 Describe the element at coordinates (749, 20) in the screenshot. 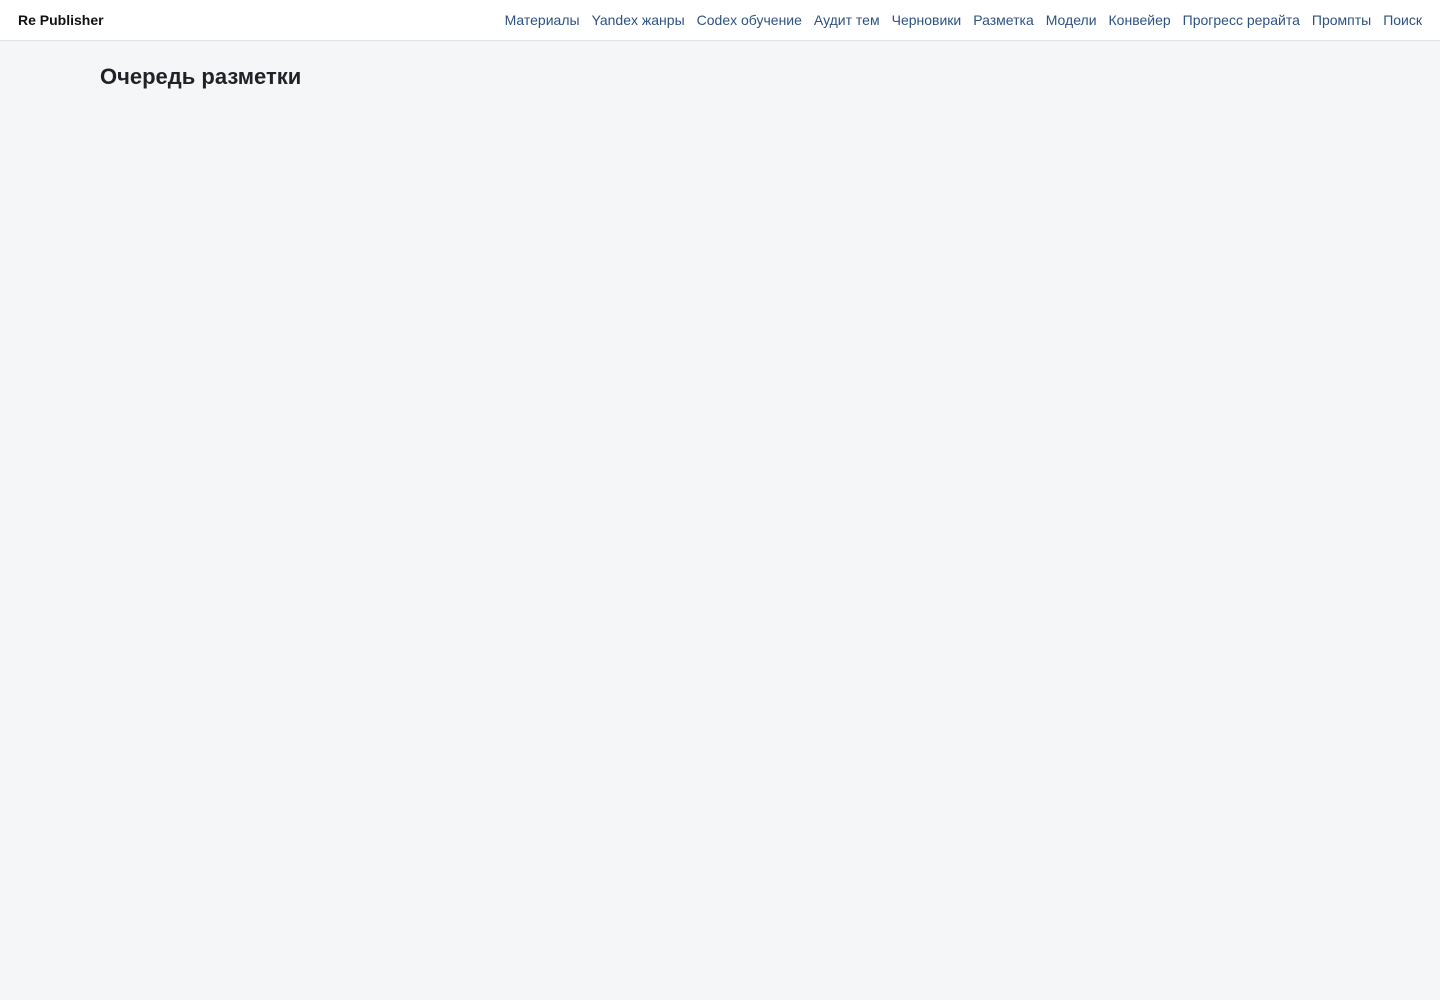

I see `nav-link-codex-training: Codex обучение` at that location.